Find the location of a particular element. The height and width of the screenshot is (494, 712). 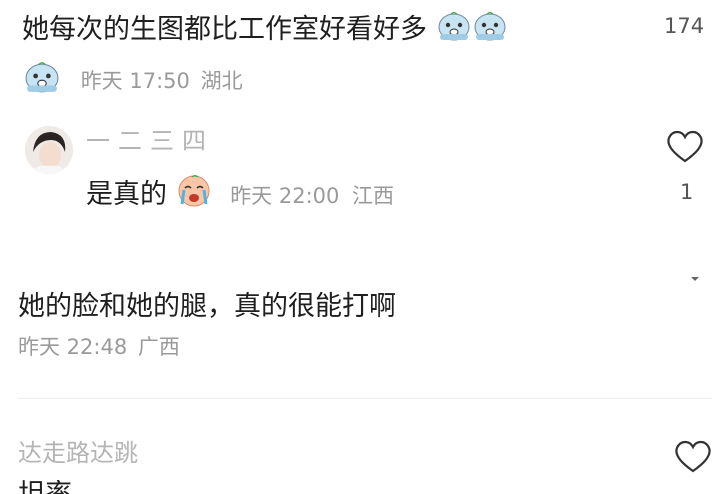

comment-location: 湖北 is located at coordinates (221, 81).